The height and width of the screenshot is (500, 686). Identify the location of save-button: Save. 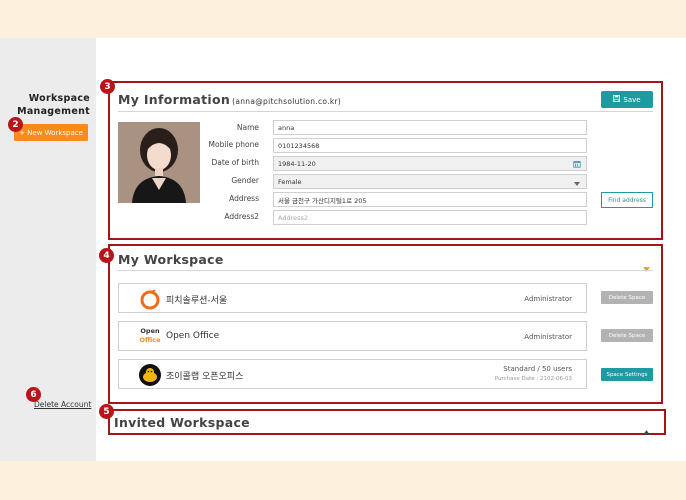
(627, 99).